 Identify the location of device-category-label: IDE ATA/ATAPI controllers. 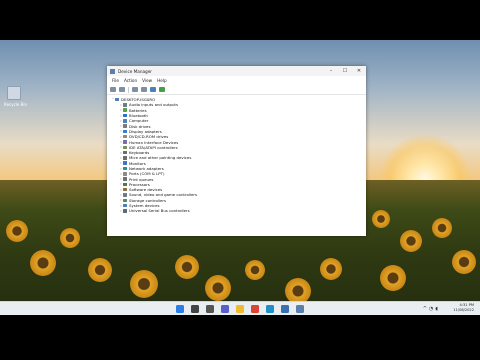
(153, 147).